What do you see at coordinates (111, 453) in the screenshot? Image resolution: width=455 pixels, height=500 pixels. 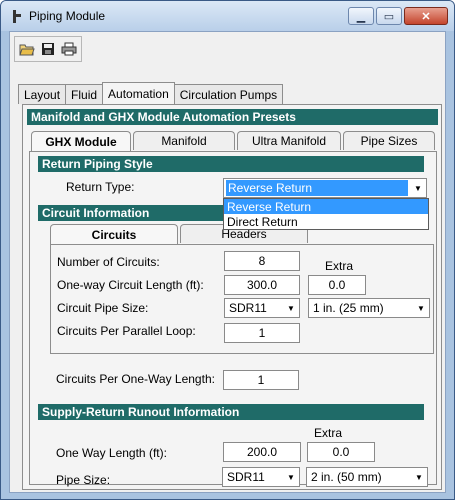 I see `runout-length-label: One Way Length (ft):` at bounding box center [111, 453].